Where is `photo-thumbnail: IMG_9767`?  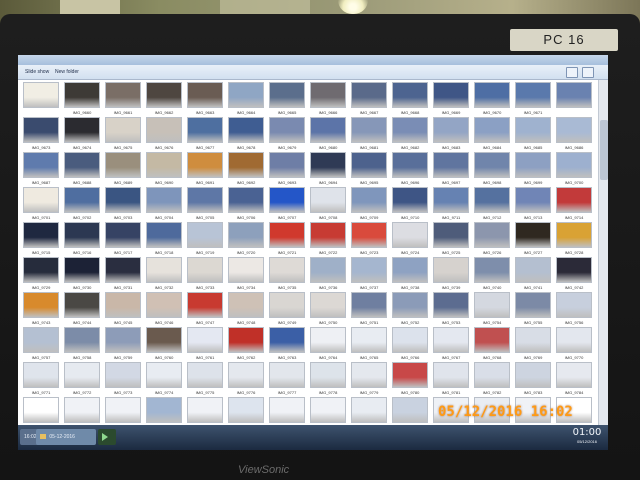 photo-thumbnail: IMG_9767 is located at coordinates (451, 345).